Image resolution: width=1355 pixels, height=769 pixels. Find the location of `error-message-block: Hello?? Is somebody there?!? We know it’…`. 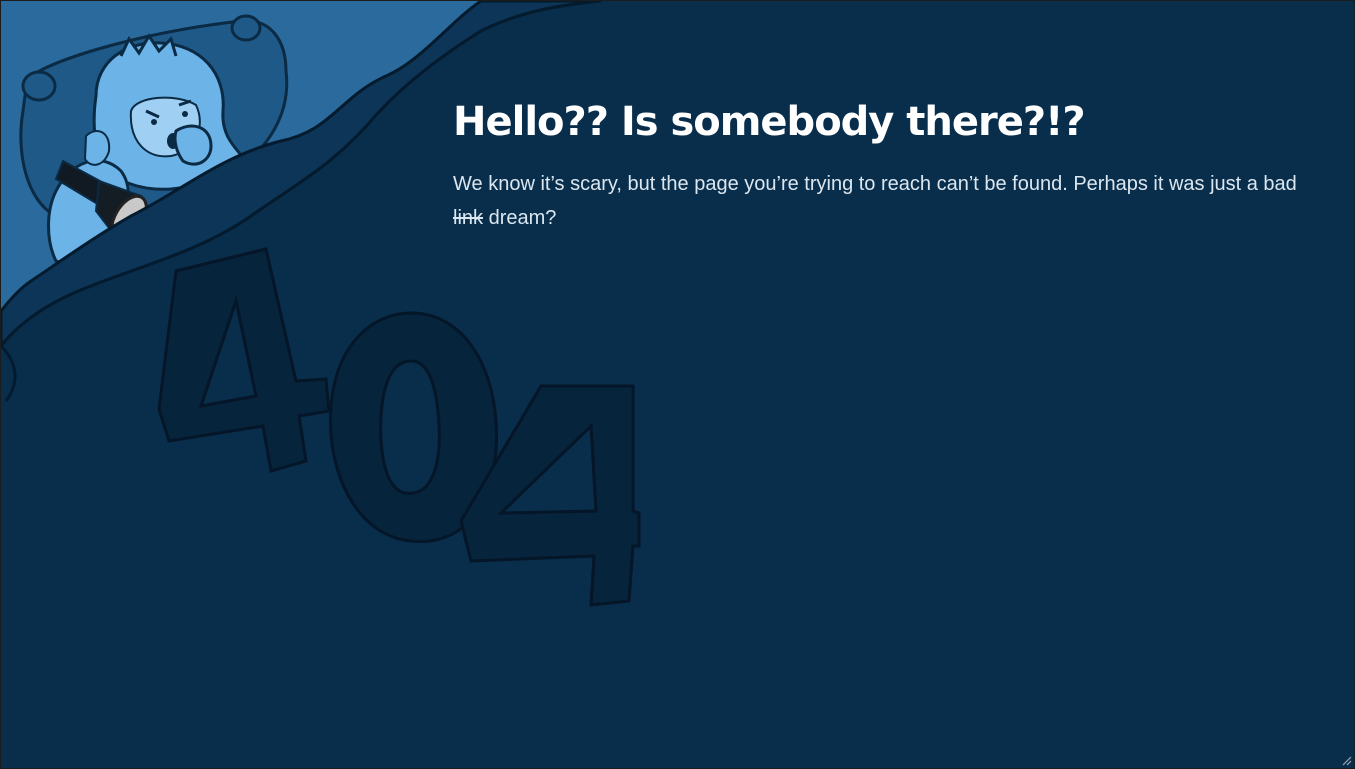

error-message-block: Hello?? Is somebody there?!? We know it’… is located at coordinates (883, 164).